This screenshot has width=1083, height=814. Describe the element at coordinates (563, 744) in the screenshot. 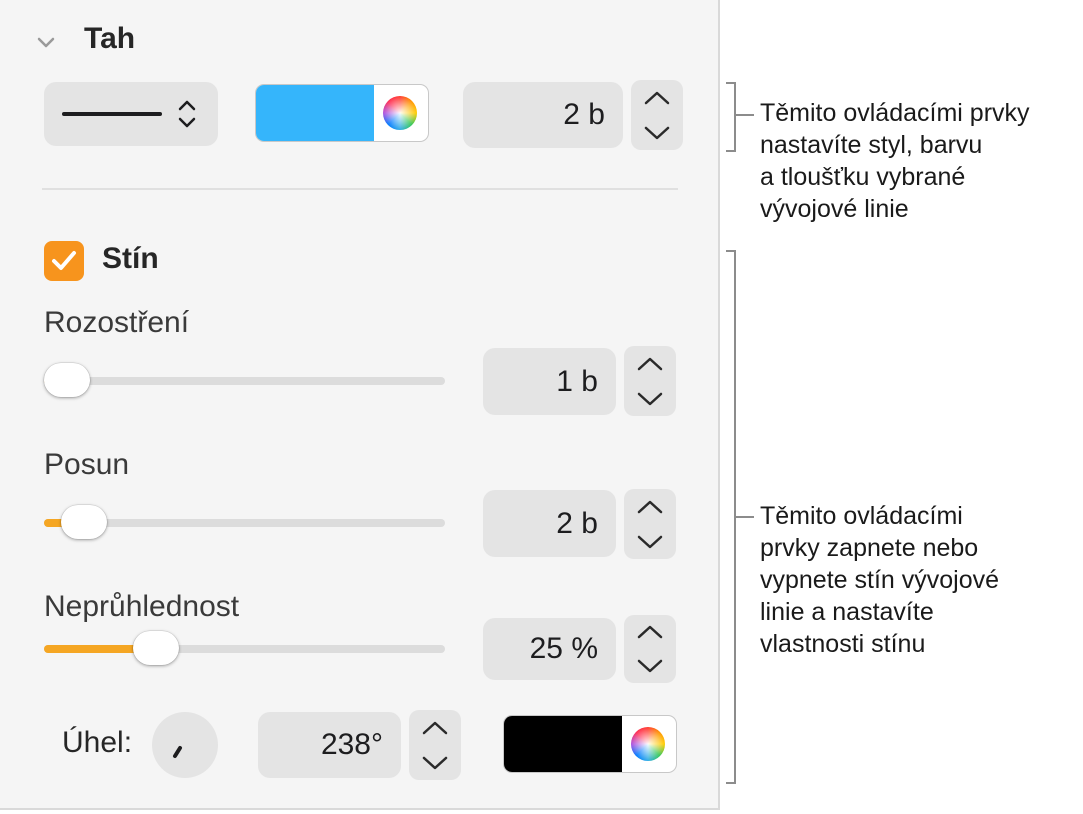

I see `shadow-color-swatch` at that location.